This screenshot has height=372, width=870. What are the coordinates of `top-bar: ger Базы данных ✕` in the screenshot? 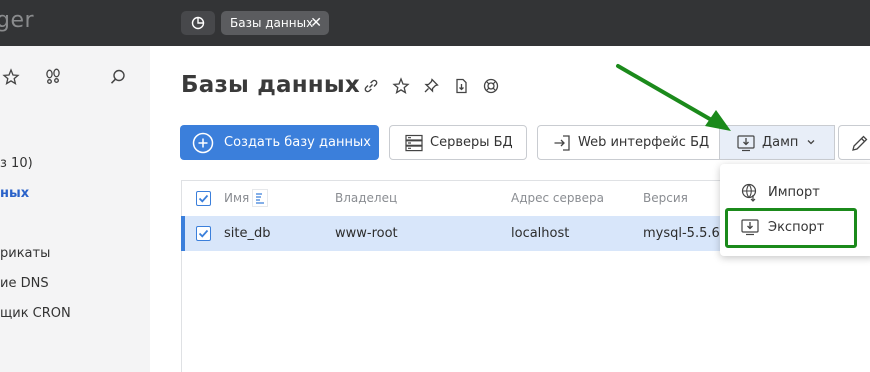 It's located at (435, 23).